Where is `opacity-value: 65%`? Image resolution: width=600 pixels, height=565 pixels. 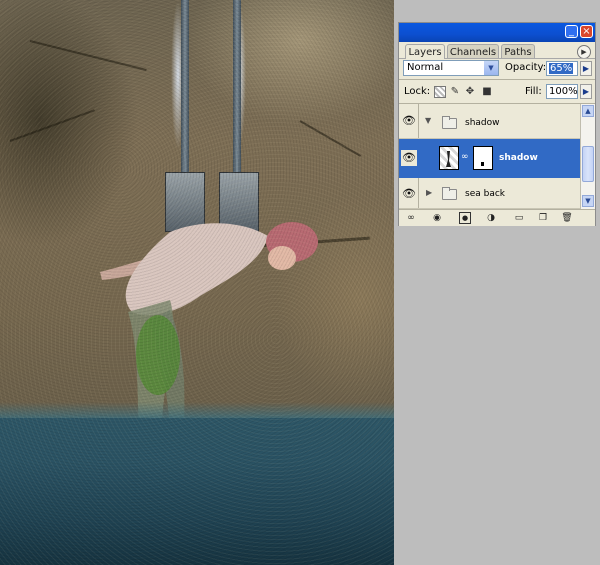
opacity-value: 65% is located at coordinates (561, 68).